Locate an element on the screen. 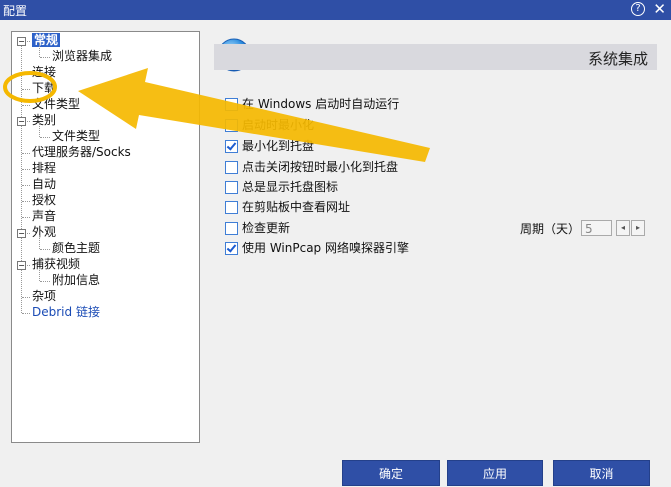 Image resolution: width=671 pixels, height=487 pixels. period-label: 周期（天） is located at coordinates (550, 229).